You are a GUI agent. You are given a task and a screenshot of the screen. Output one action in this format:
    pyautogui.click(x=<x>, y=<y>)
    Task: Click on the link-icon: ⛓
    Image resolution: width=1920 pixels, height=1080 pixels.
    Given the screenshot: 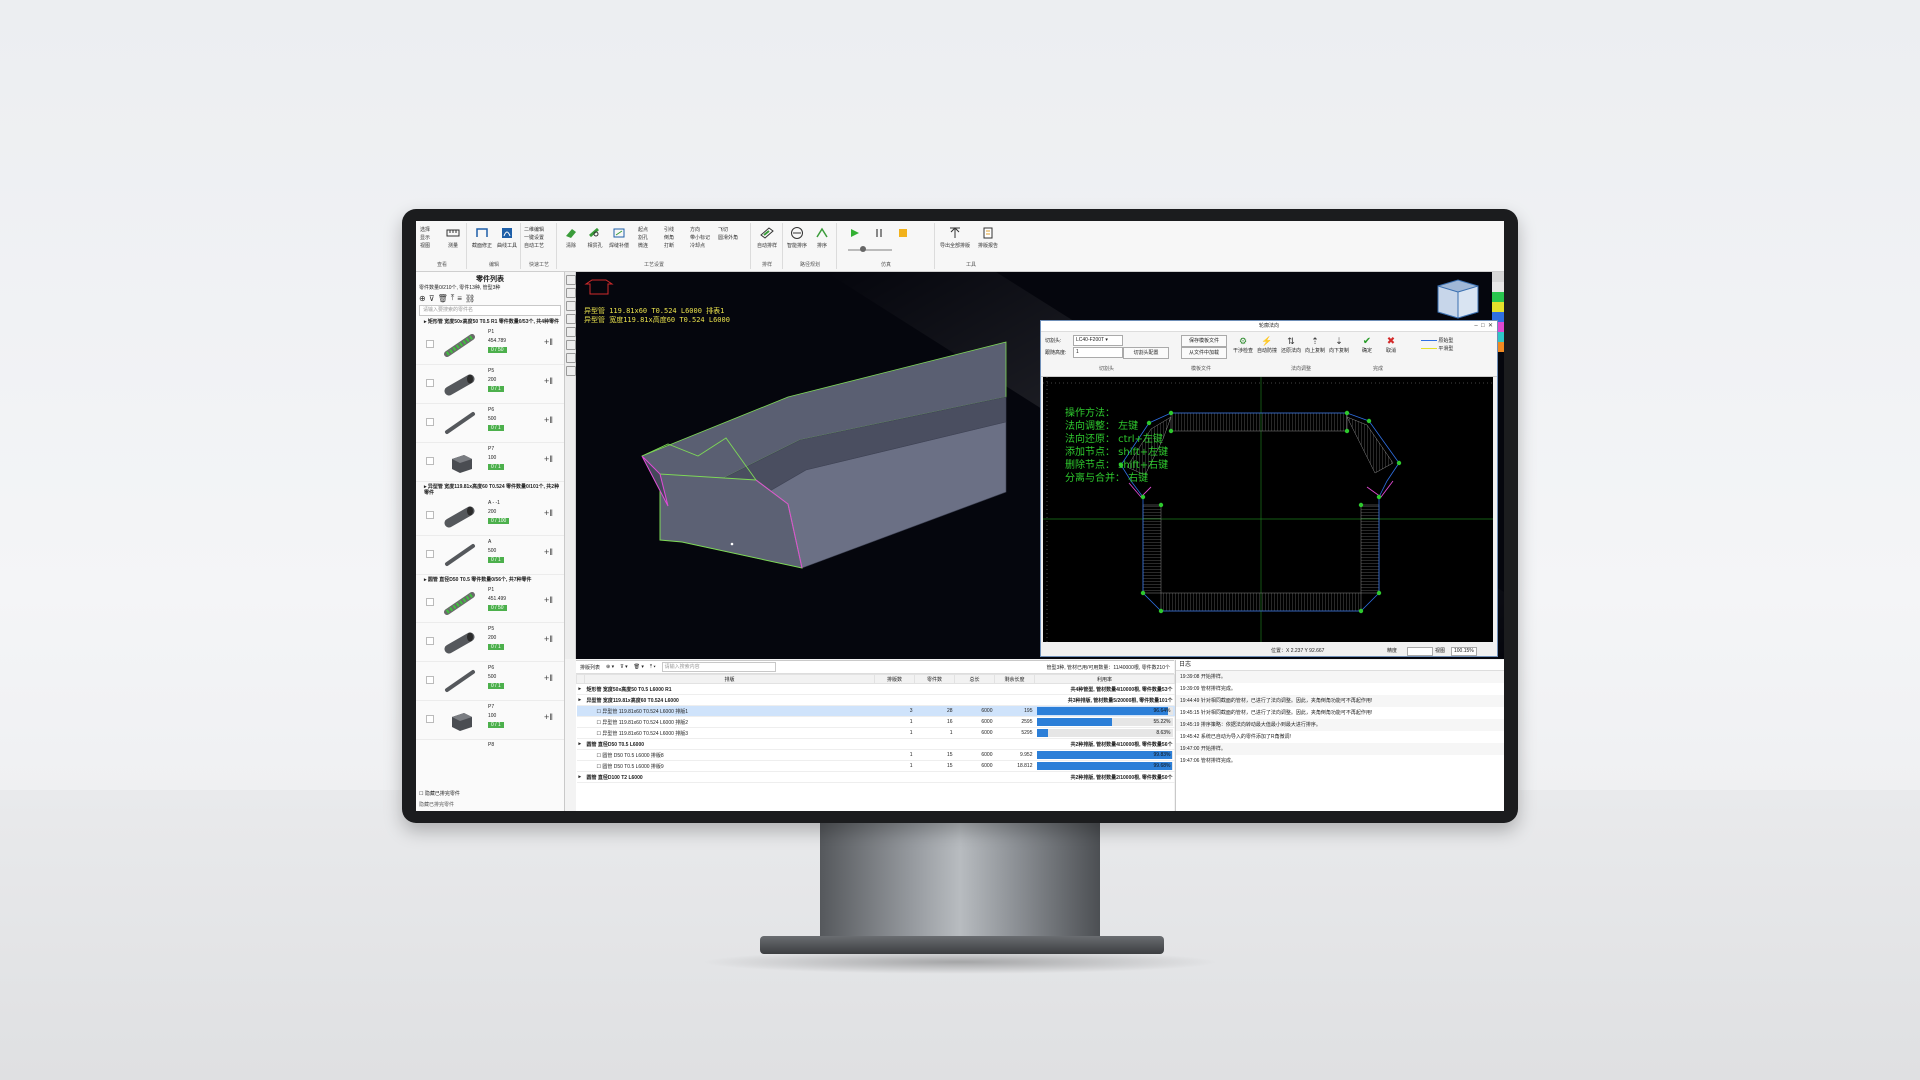 What is the action you would take?
    pyautogui.click(x=470, y=298)
    